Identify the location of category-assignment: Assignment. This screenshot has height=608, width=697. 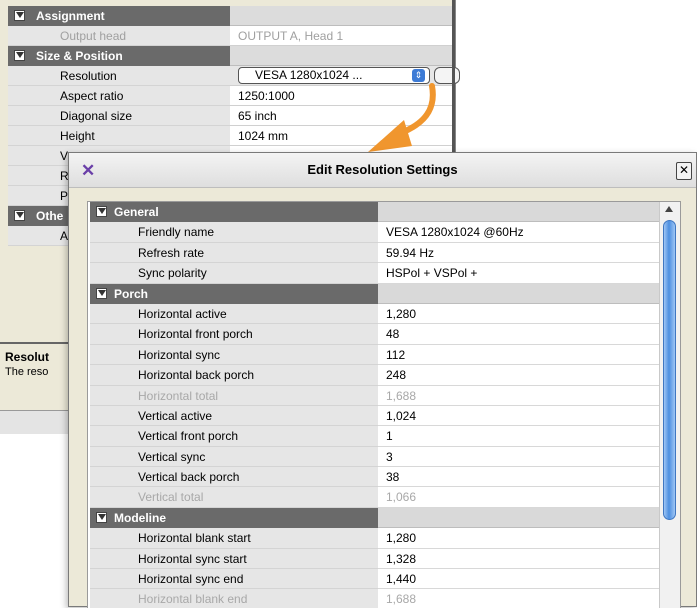
(230, 16).